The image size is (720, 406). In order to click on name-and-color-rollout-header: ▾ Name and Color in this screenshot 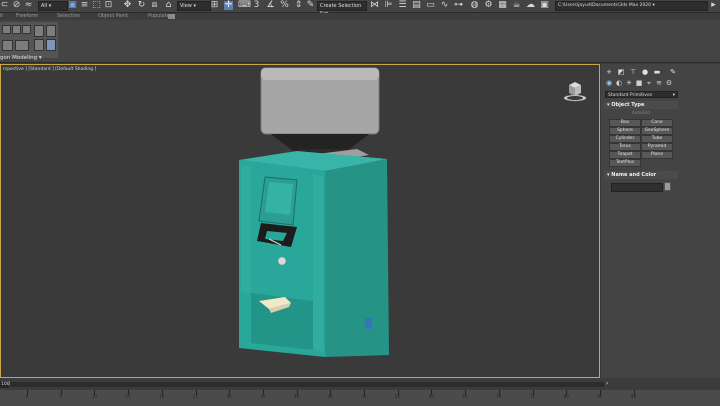, I will do `click(641, 175)`.